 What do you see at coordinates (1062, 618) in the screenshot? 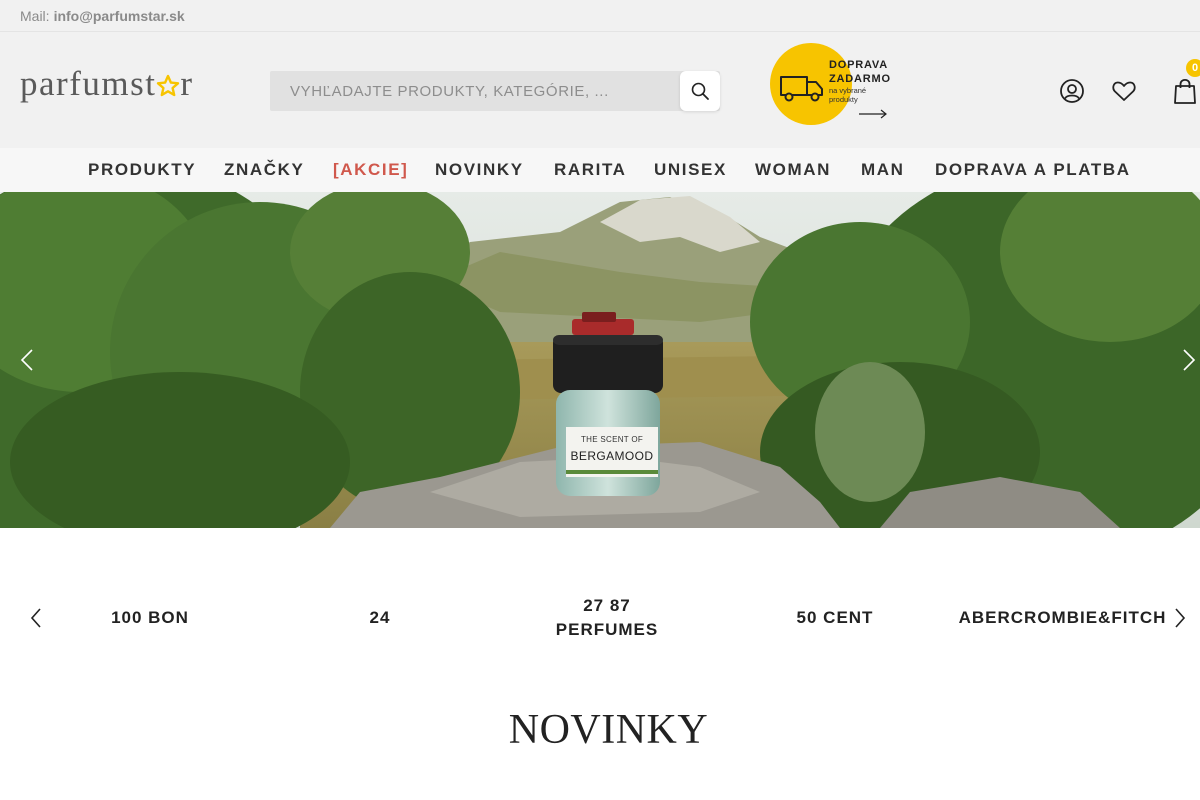
I see `brand-item: ABERCROMBIE&FITCH` at bounding box center [1062, 618].